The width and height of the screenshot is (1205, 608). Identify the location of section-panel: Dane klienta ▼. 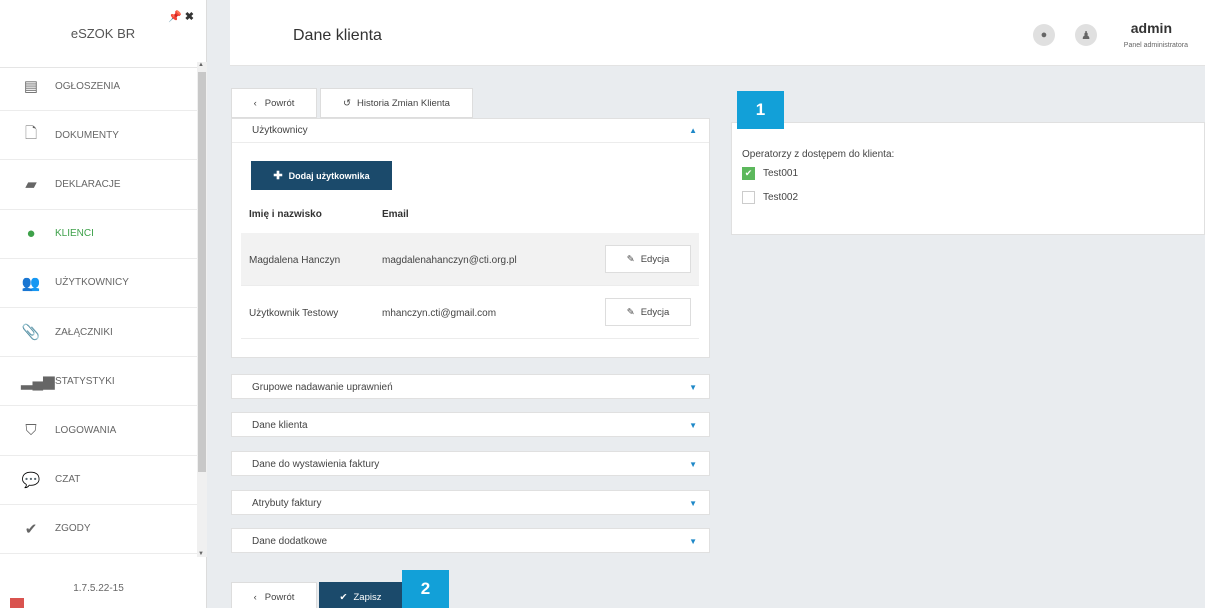
(470, 424).